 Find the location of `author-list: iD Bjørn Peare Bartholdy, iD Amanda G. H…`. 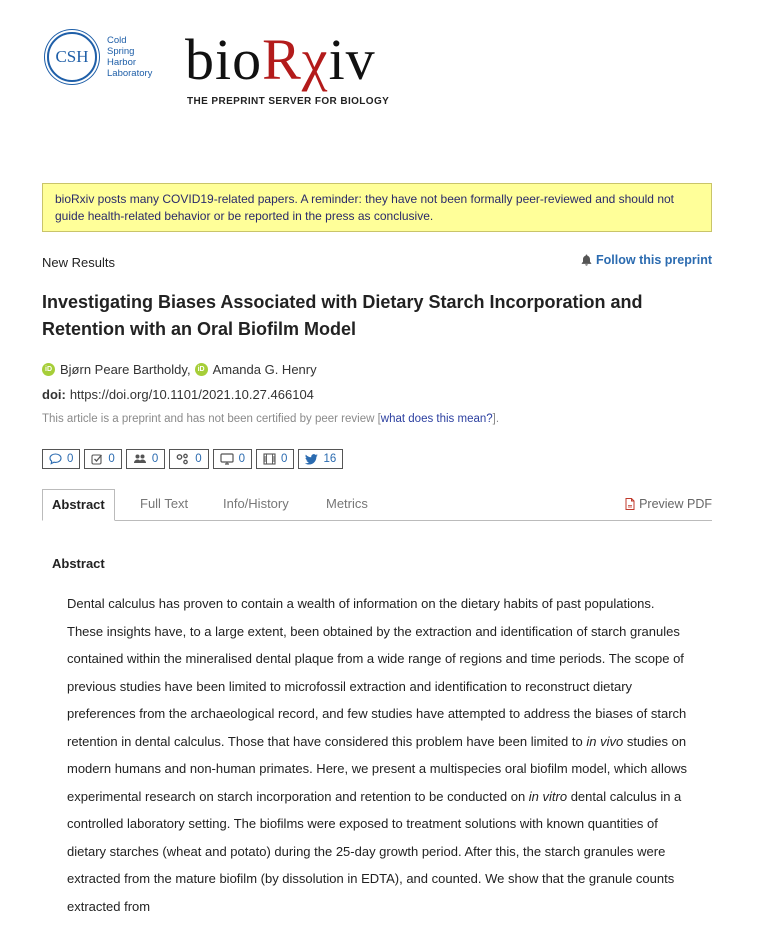

author-list: iD Bjørn Peare Bartholdy, iD Amanda G. H… is located at coordinates (181, 369).